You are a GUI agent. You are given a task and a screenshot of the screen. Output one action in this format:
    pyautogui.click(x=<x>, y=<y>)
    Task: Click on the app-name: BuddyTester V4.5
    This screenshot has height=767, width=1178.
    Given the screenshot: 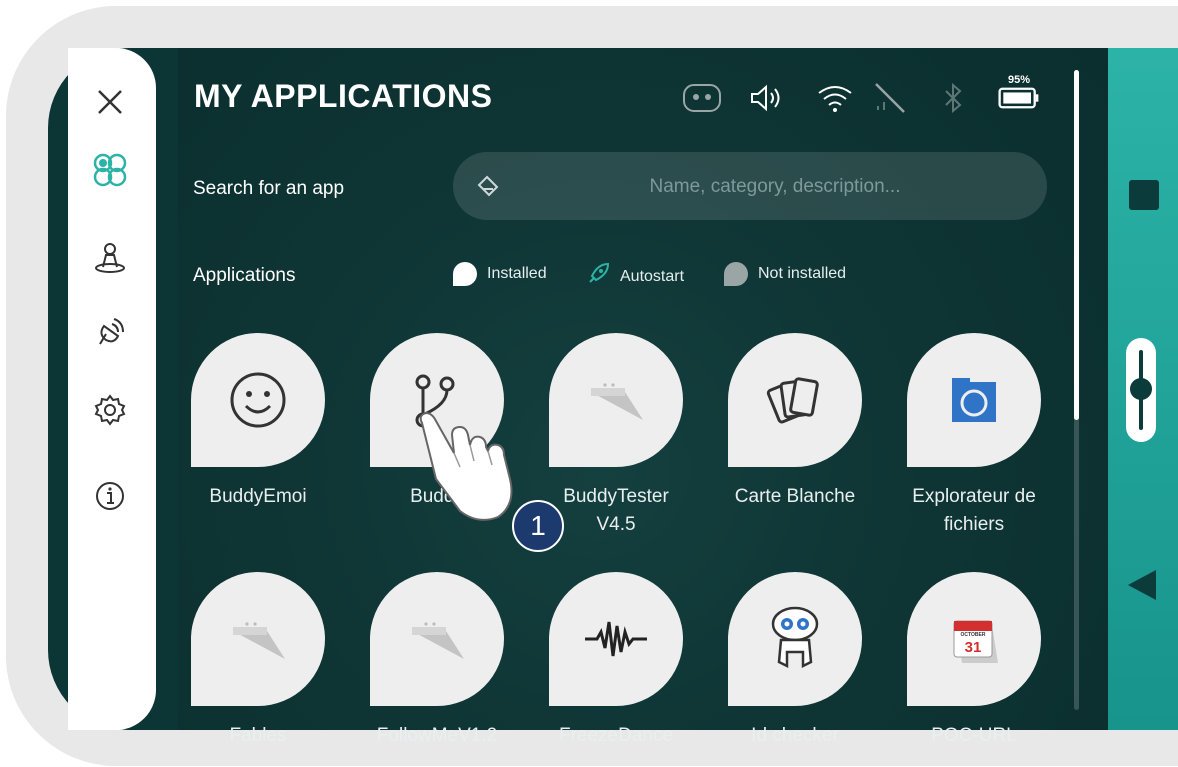 What is the action you would take?
    pyautogui.click(x=616, y=510)
    